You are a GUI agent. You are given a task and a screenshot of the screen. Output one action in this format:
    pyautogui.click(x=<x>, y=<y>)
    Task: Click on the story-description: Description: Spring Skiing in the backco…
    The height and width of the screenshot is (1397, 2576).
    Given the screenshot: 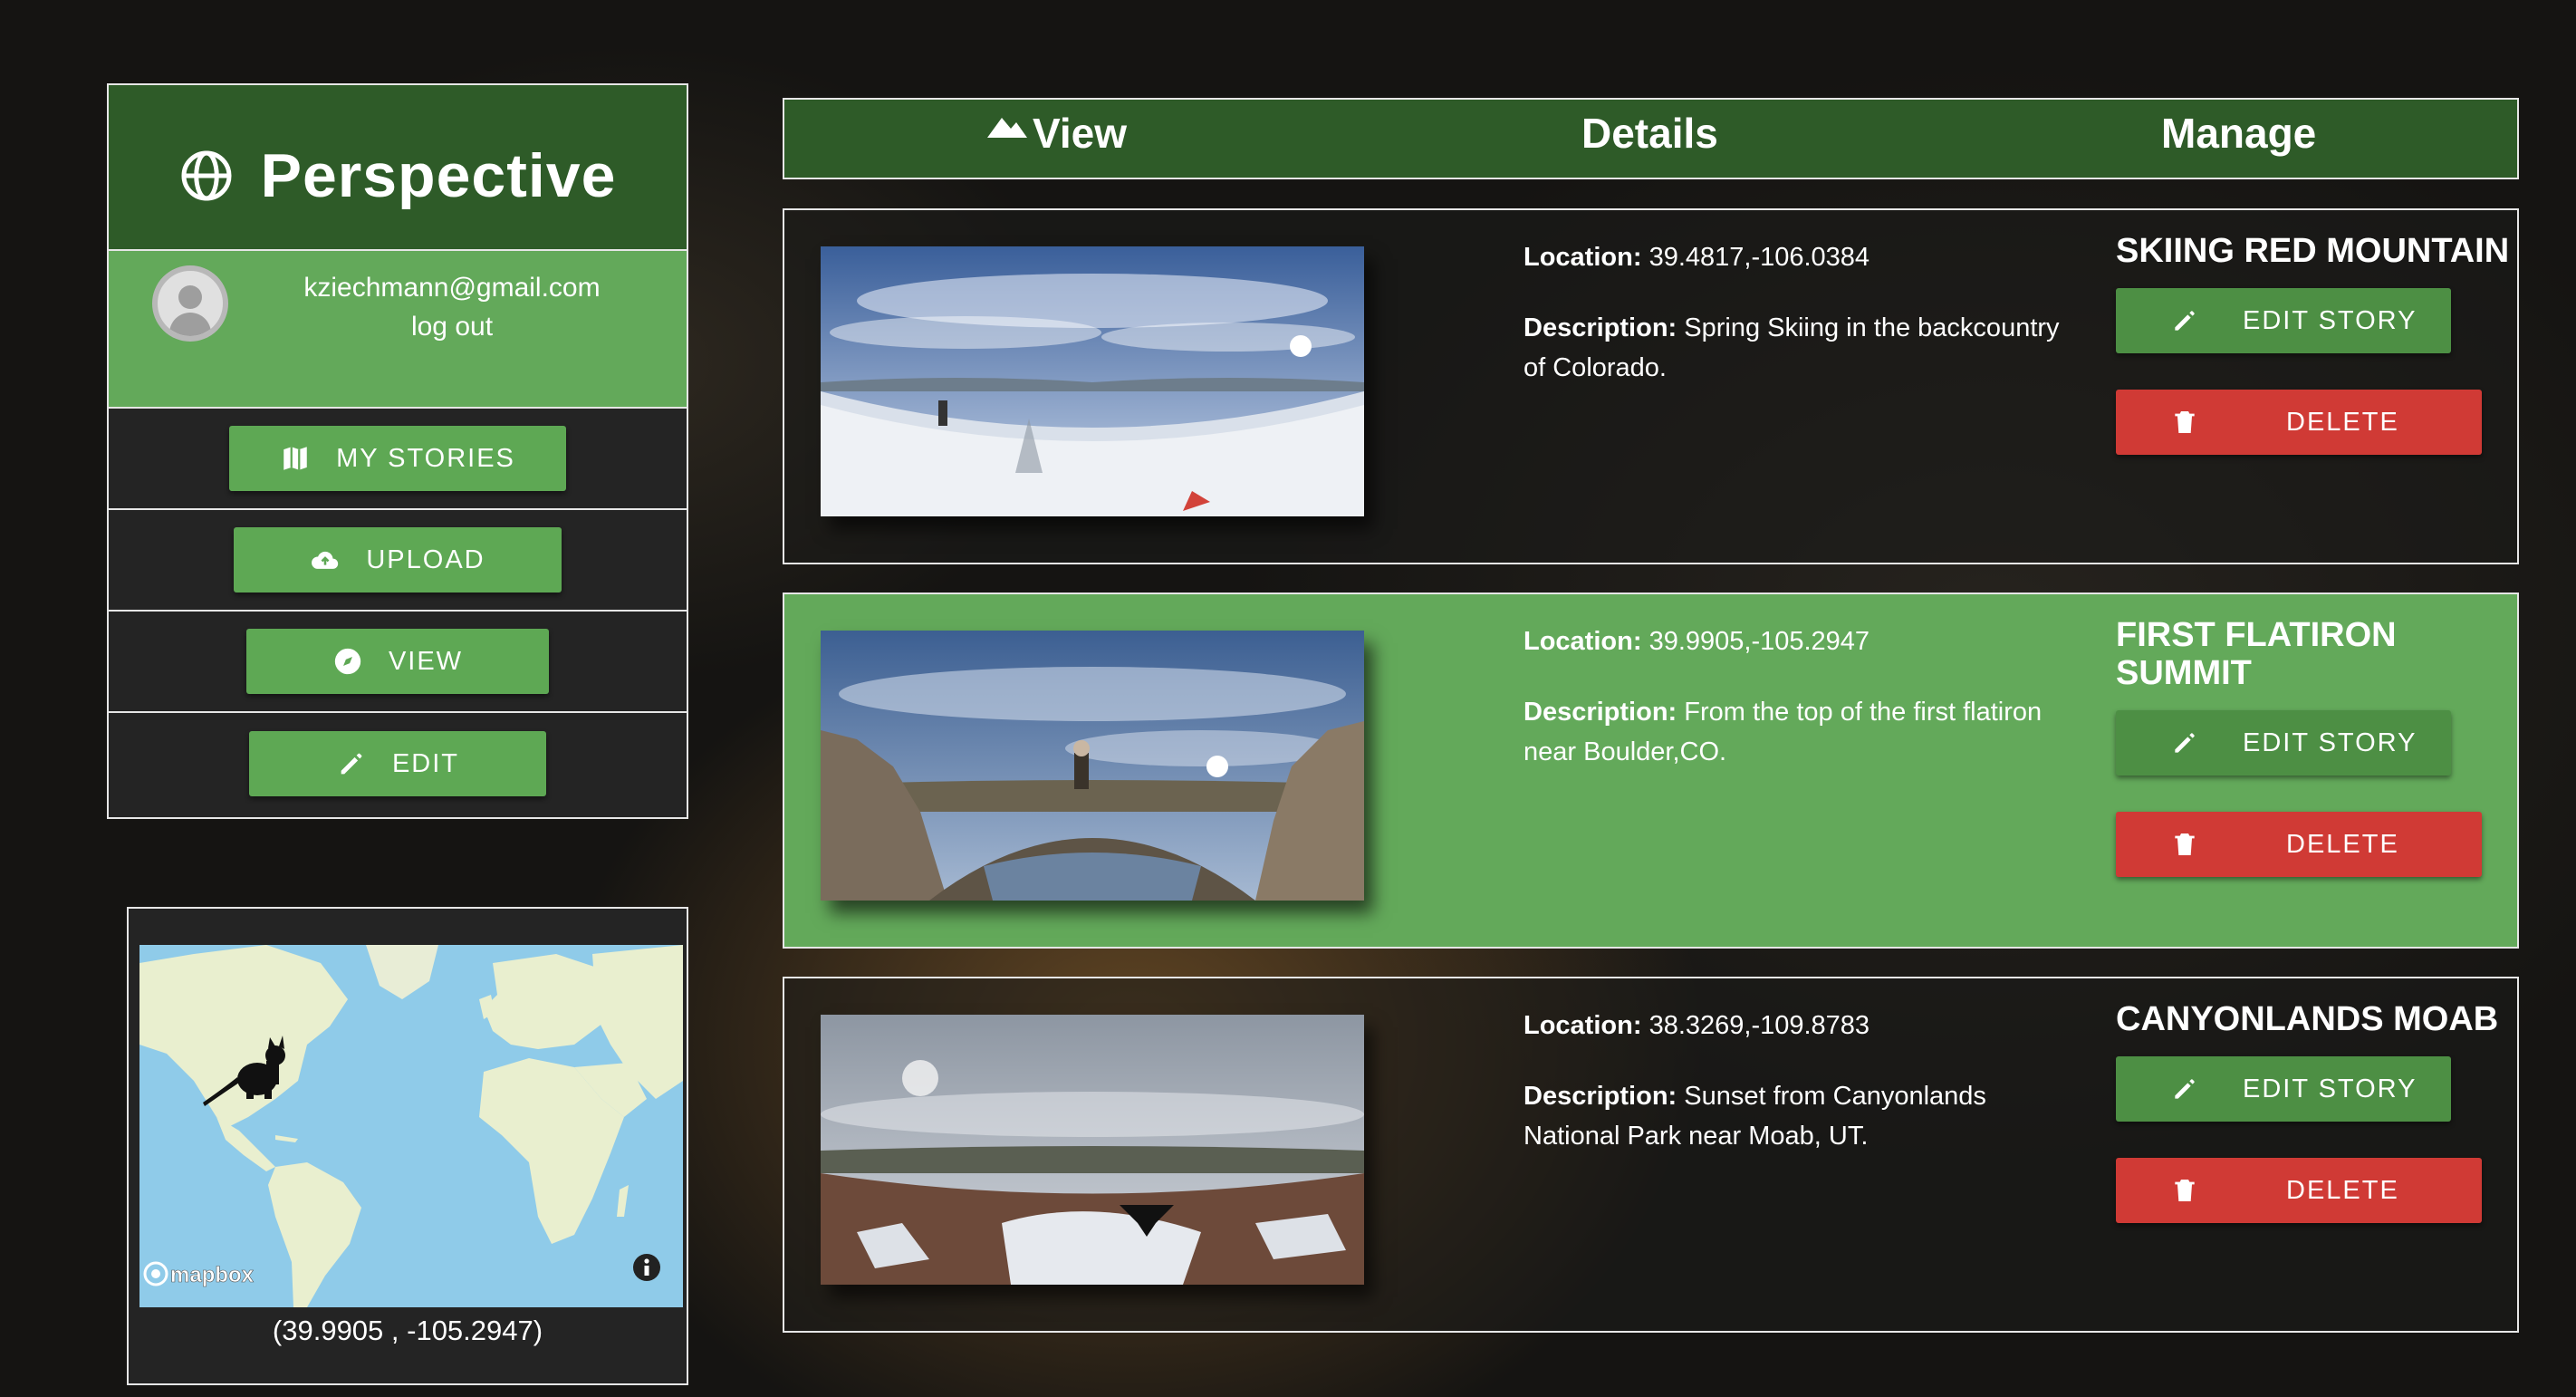 What is the action you would take?
    pyautogui.click(x=1791, y=347)
    